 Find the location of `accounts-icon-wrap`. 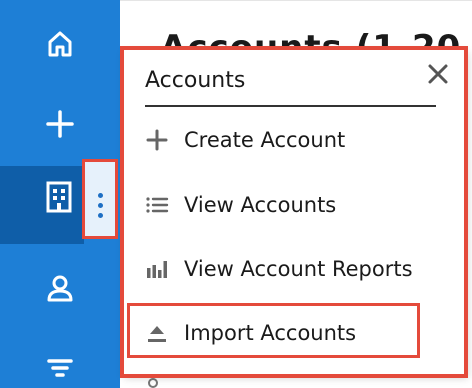

accounts-icon-wrap is located at coordinates (59, 197).